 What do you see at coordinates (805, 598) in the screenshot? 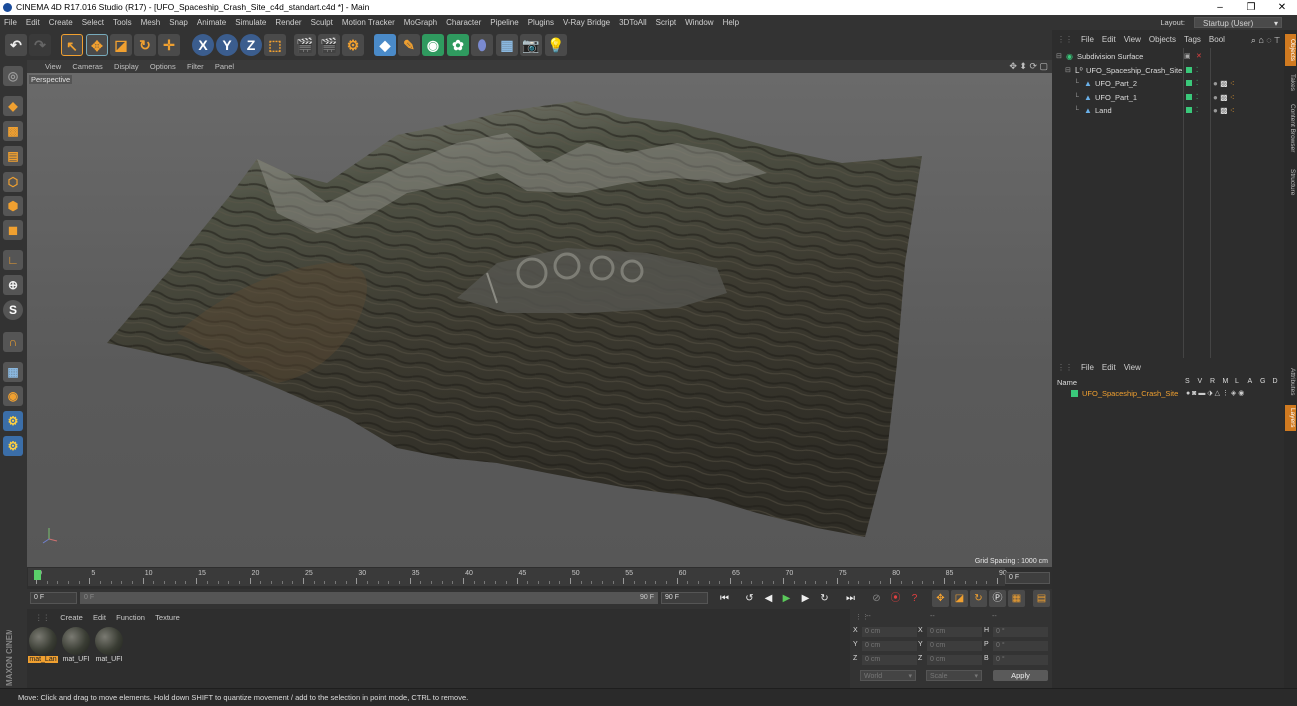
I see `next-frame-icon: ▶` at bounding box center [805, 598].